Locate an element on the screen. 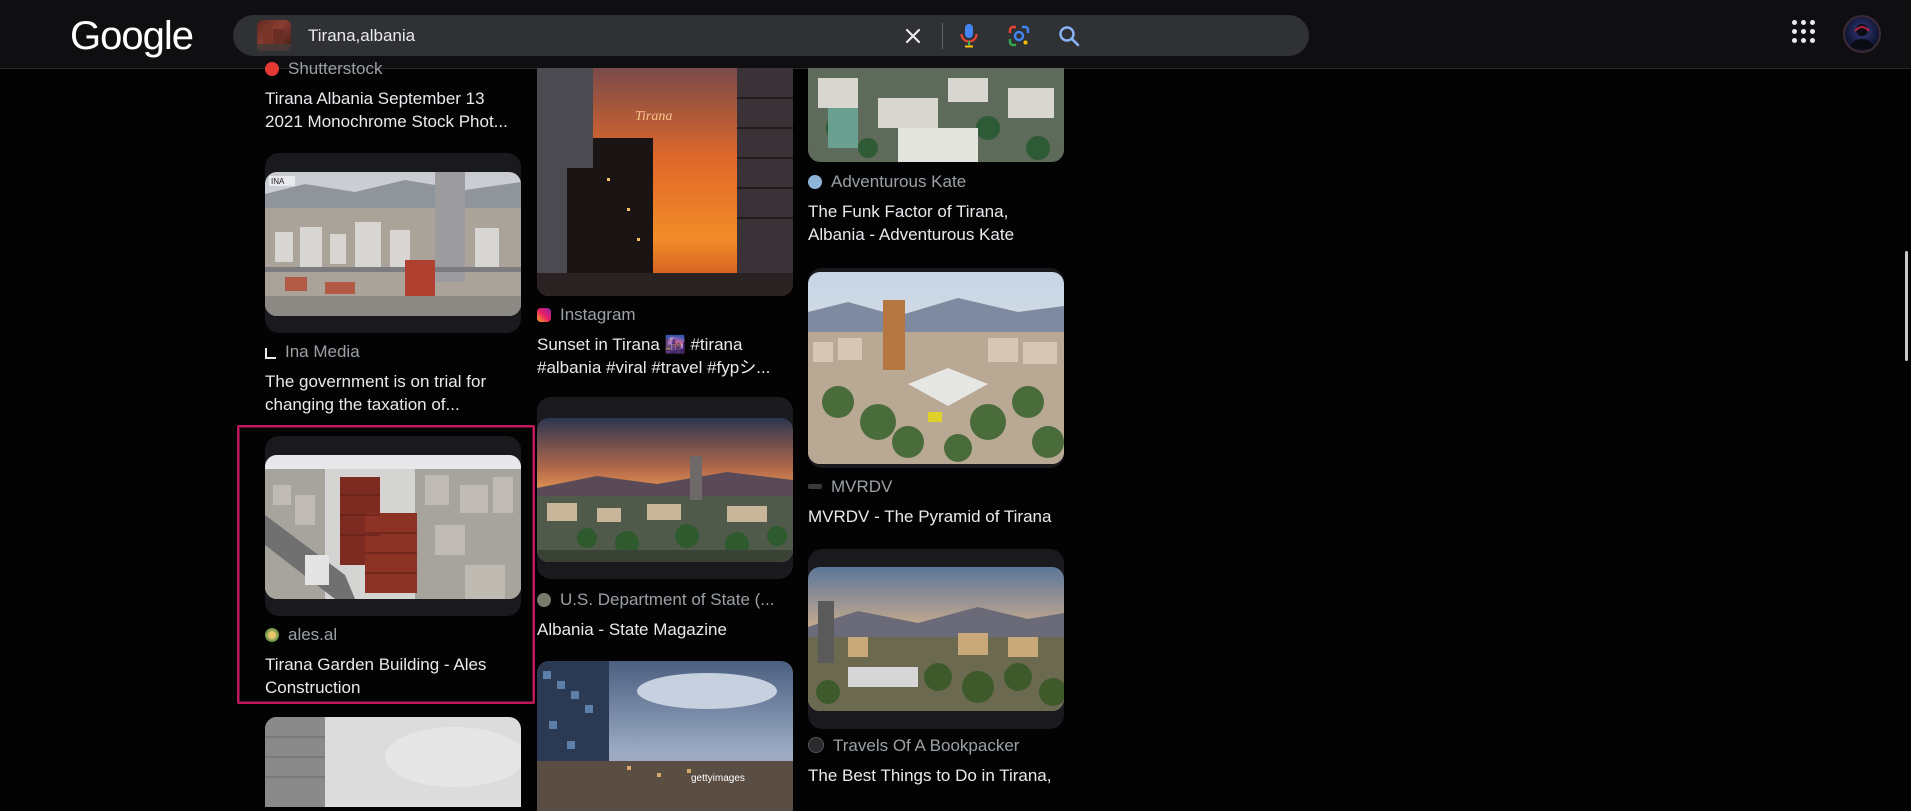  result-source: Ina Media is located at coordinates (385, 352).